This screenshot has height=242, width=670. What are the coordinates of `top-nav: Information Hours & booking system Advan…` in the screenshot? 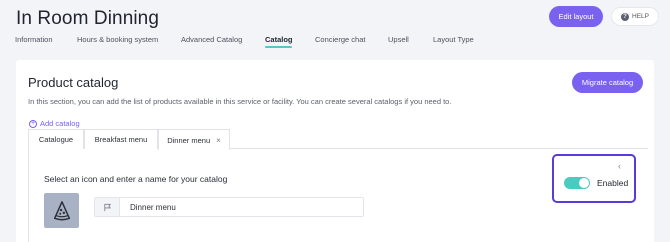 It's located at (335, 42).